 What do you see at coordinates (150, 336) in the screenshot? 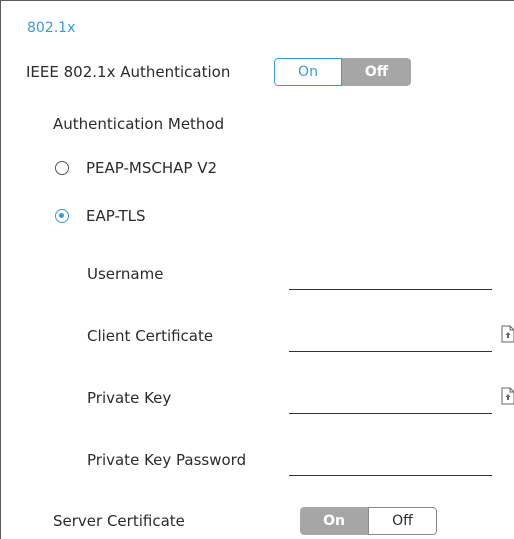
I see `client-certificate-label: Client Certificate` at bounding box center [150, 336].